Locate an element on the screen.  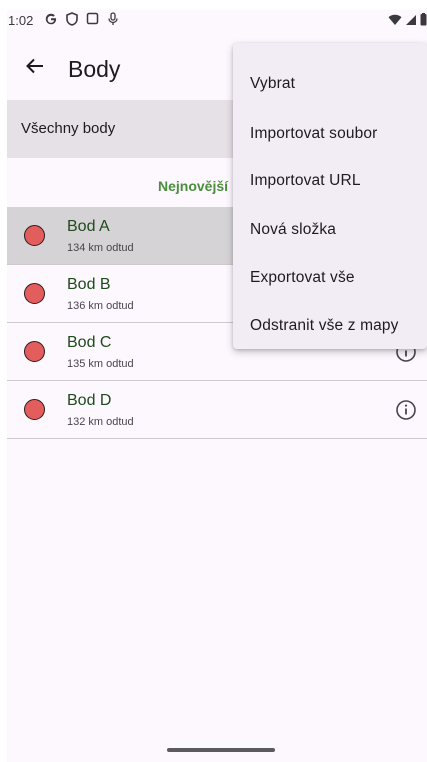
arrow-back-icon is located at coordinates (35, 68).